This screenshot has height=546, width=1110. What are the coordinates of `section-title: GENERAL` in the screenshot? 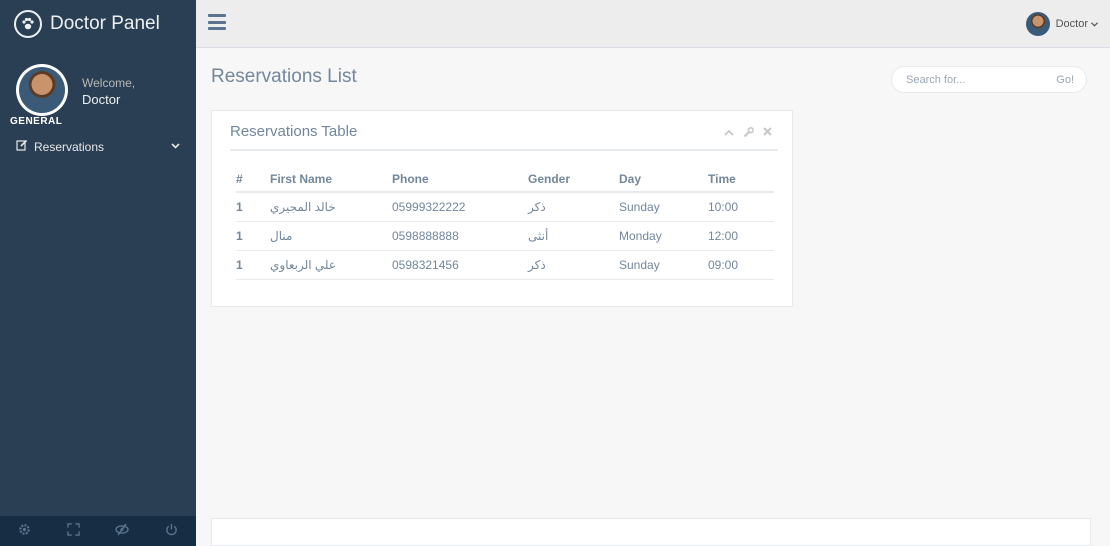 It's located at (36, 121).